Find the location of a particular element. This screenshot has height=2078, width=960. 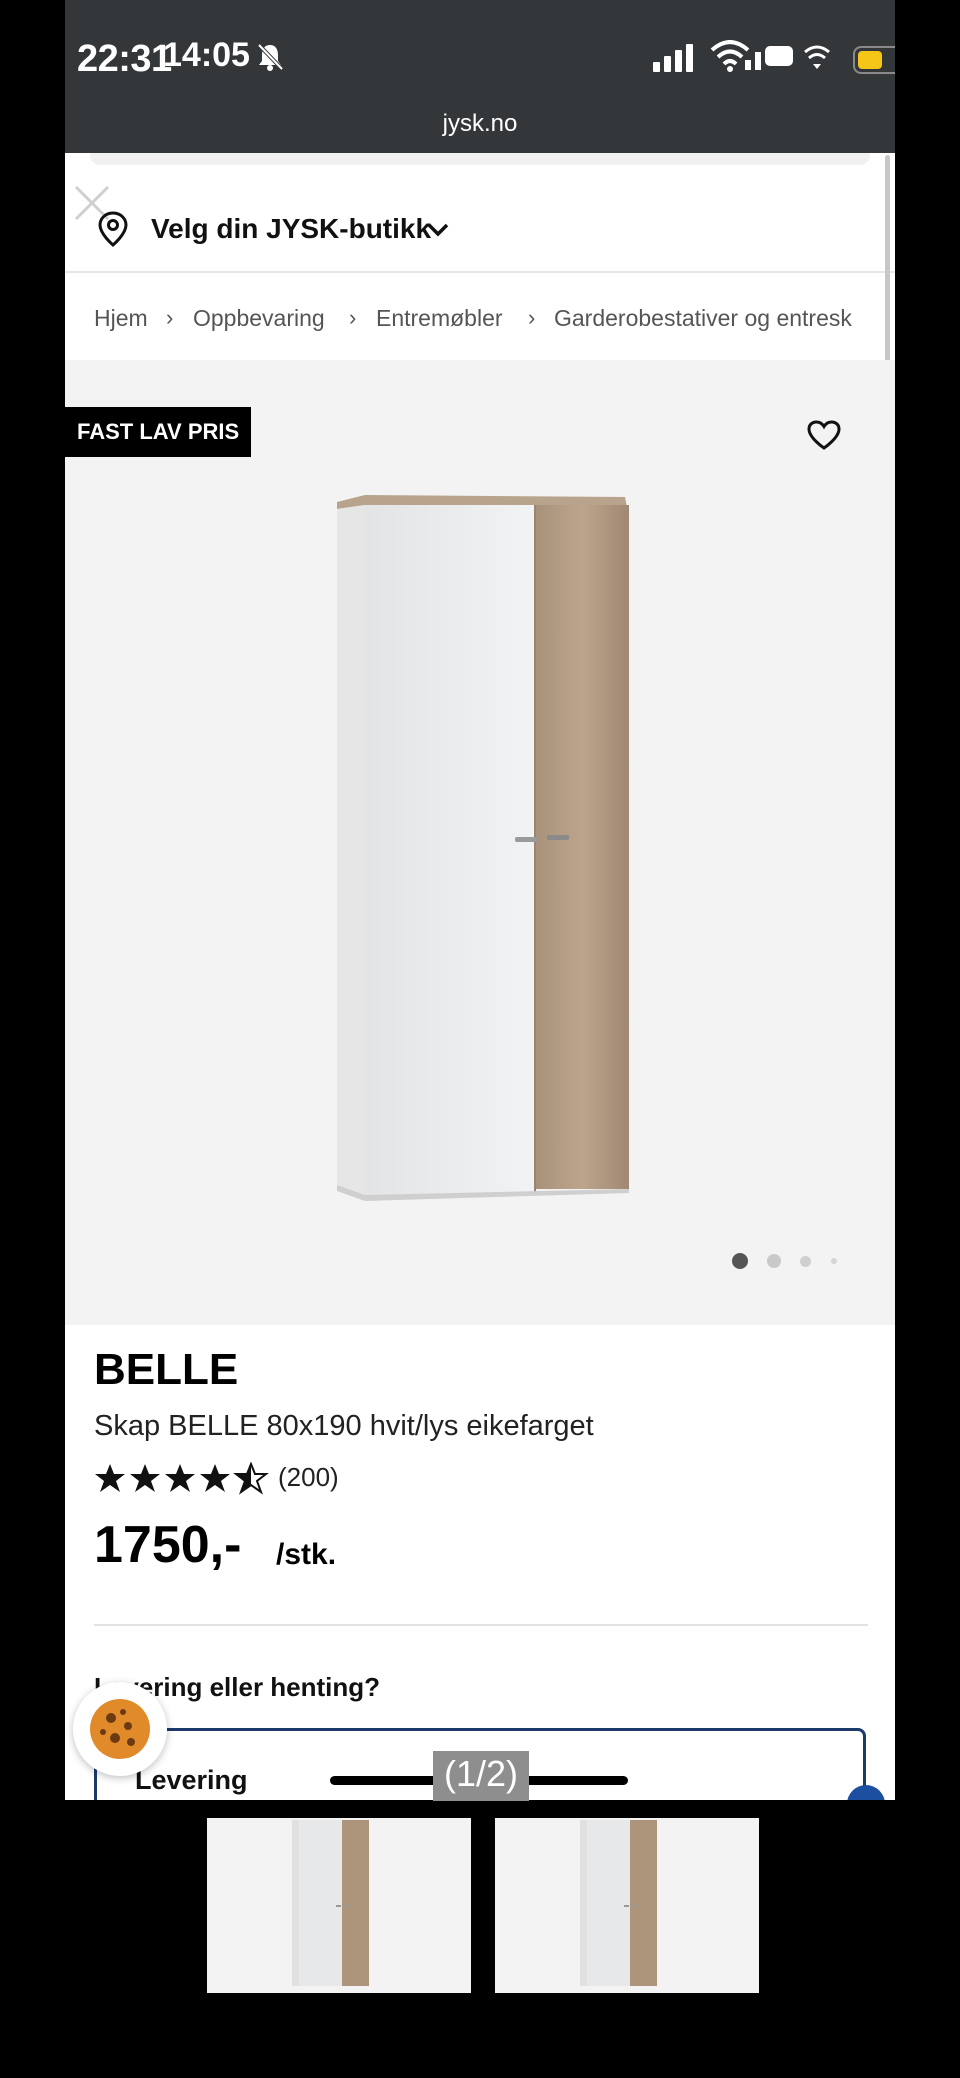

cookie-icon is located at coordinates (120, 1729).